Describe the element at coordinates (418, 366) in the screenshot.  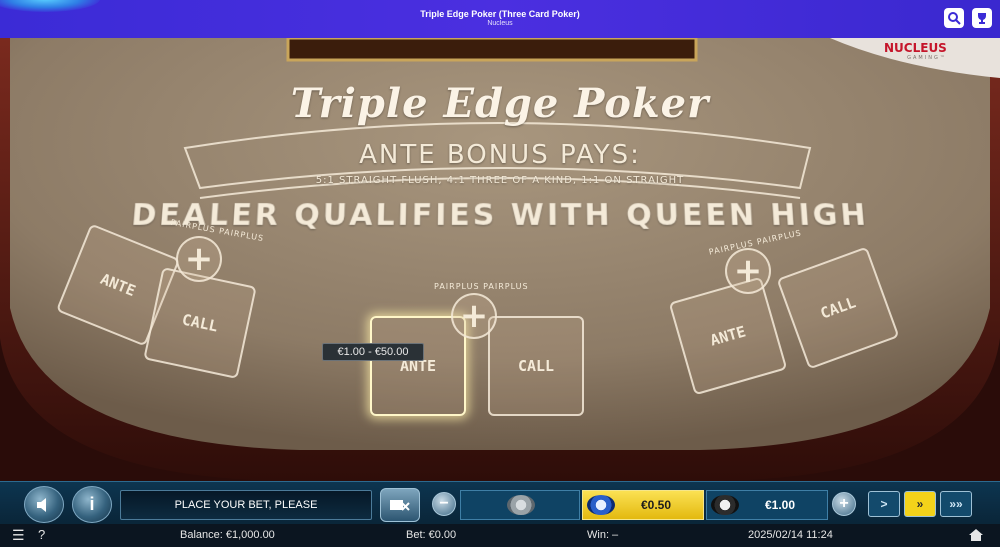
I see `center-ante-spot: ANTE` at that location.